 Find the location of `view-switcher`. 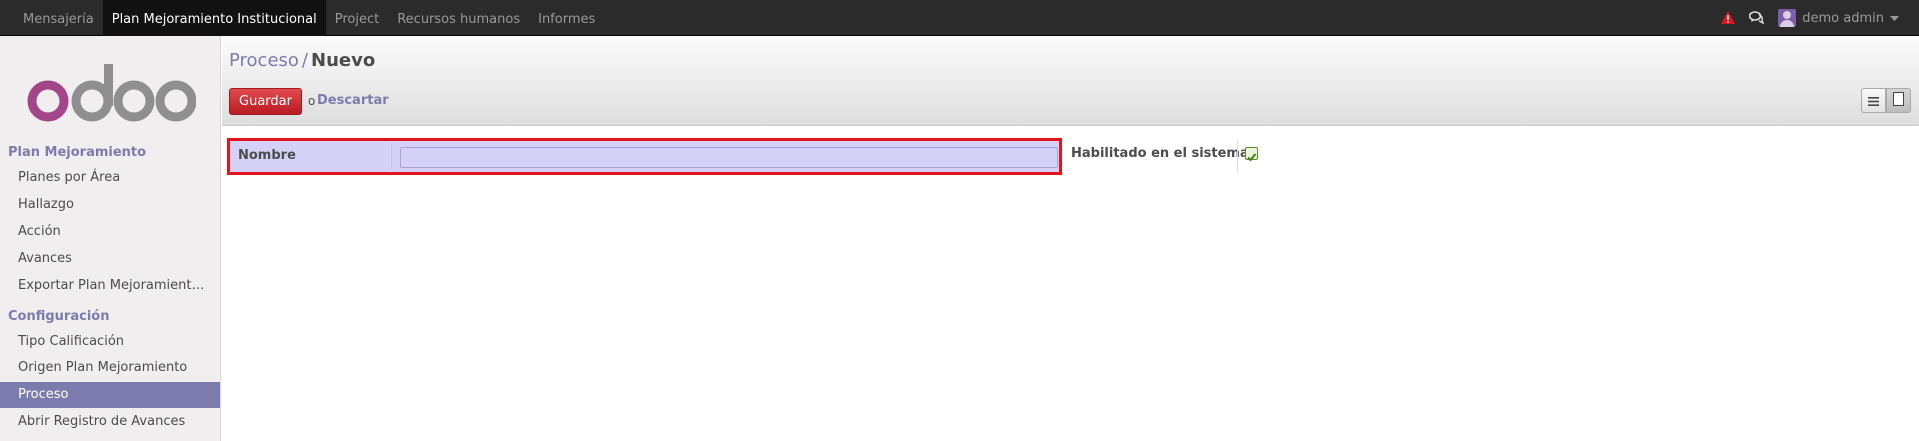

view-switcher is located at coordinates (1886, 100).